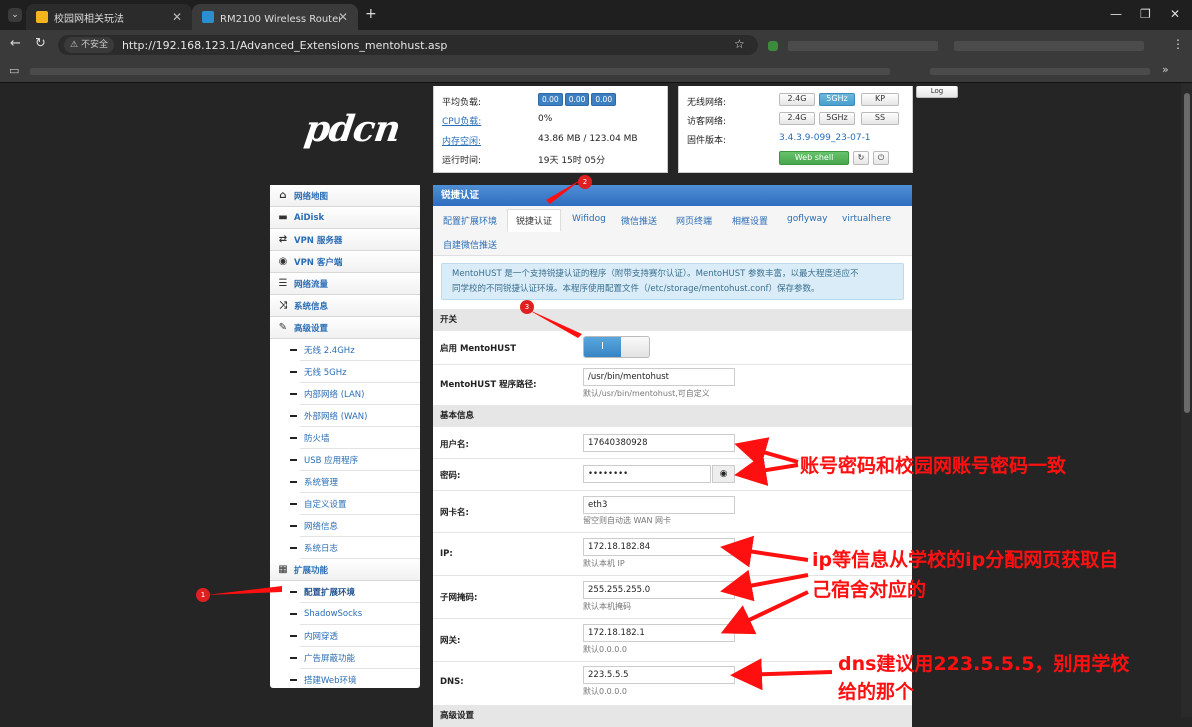  What do you see at coordinates (764, 585) in the screenshot?
I see `arrow-mask` at bounding box center [764, 585].